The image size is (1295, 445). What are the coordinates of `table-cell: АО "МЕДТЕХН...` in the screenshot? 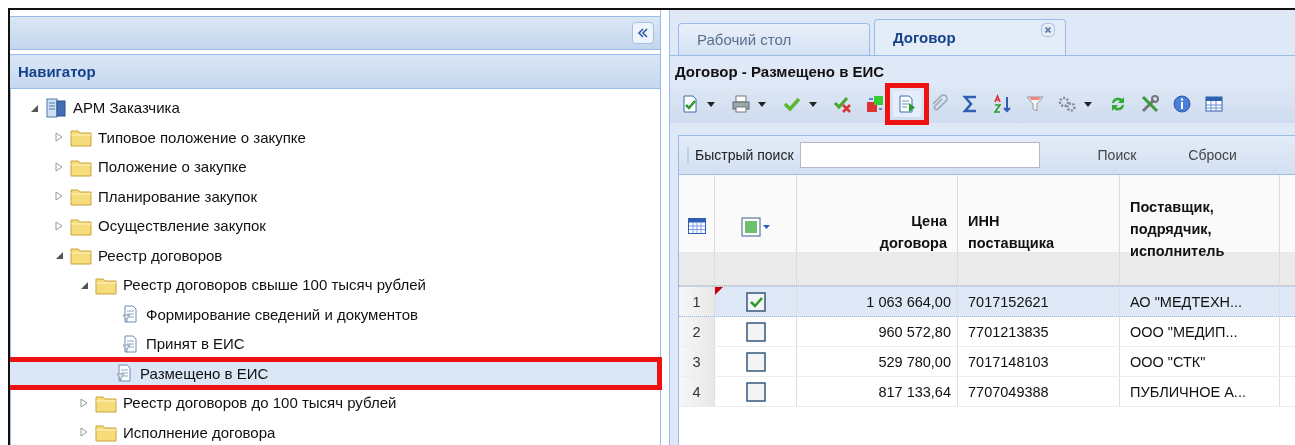 It's located at (1186, 301).